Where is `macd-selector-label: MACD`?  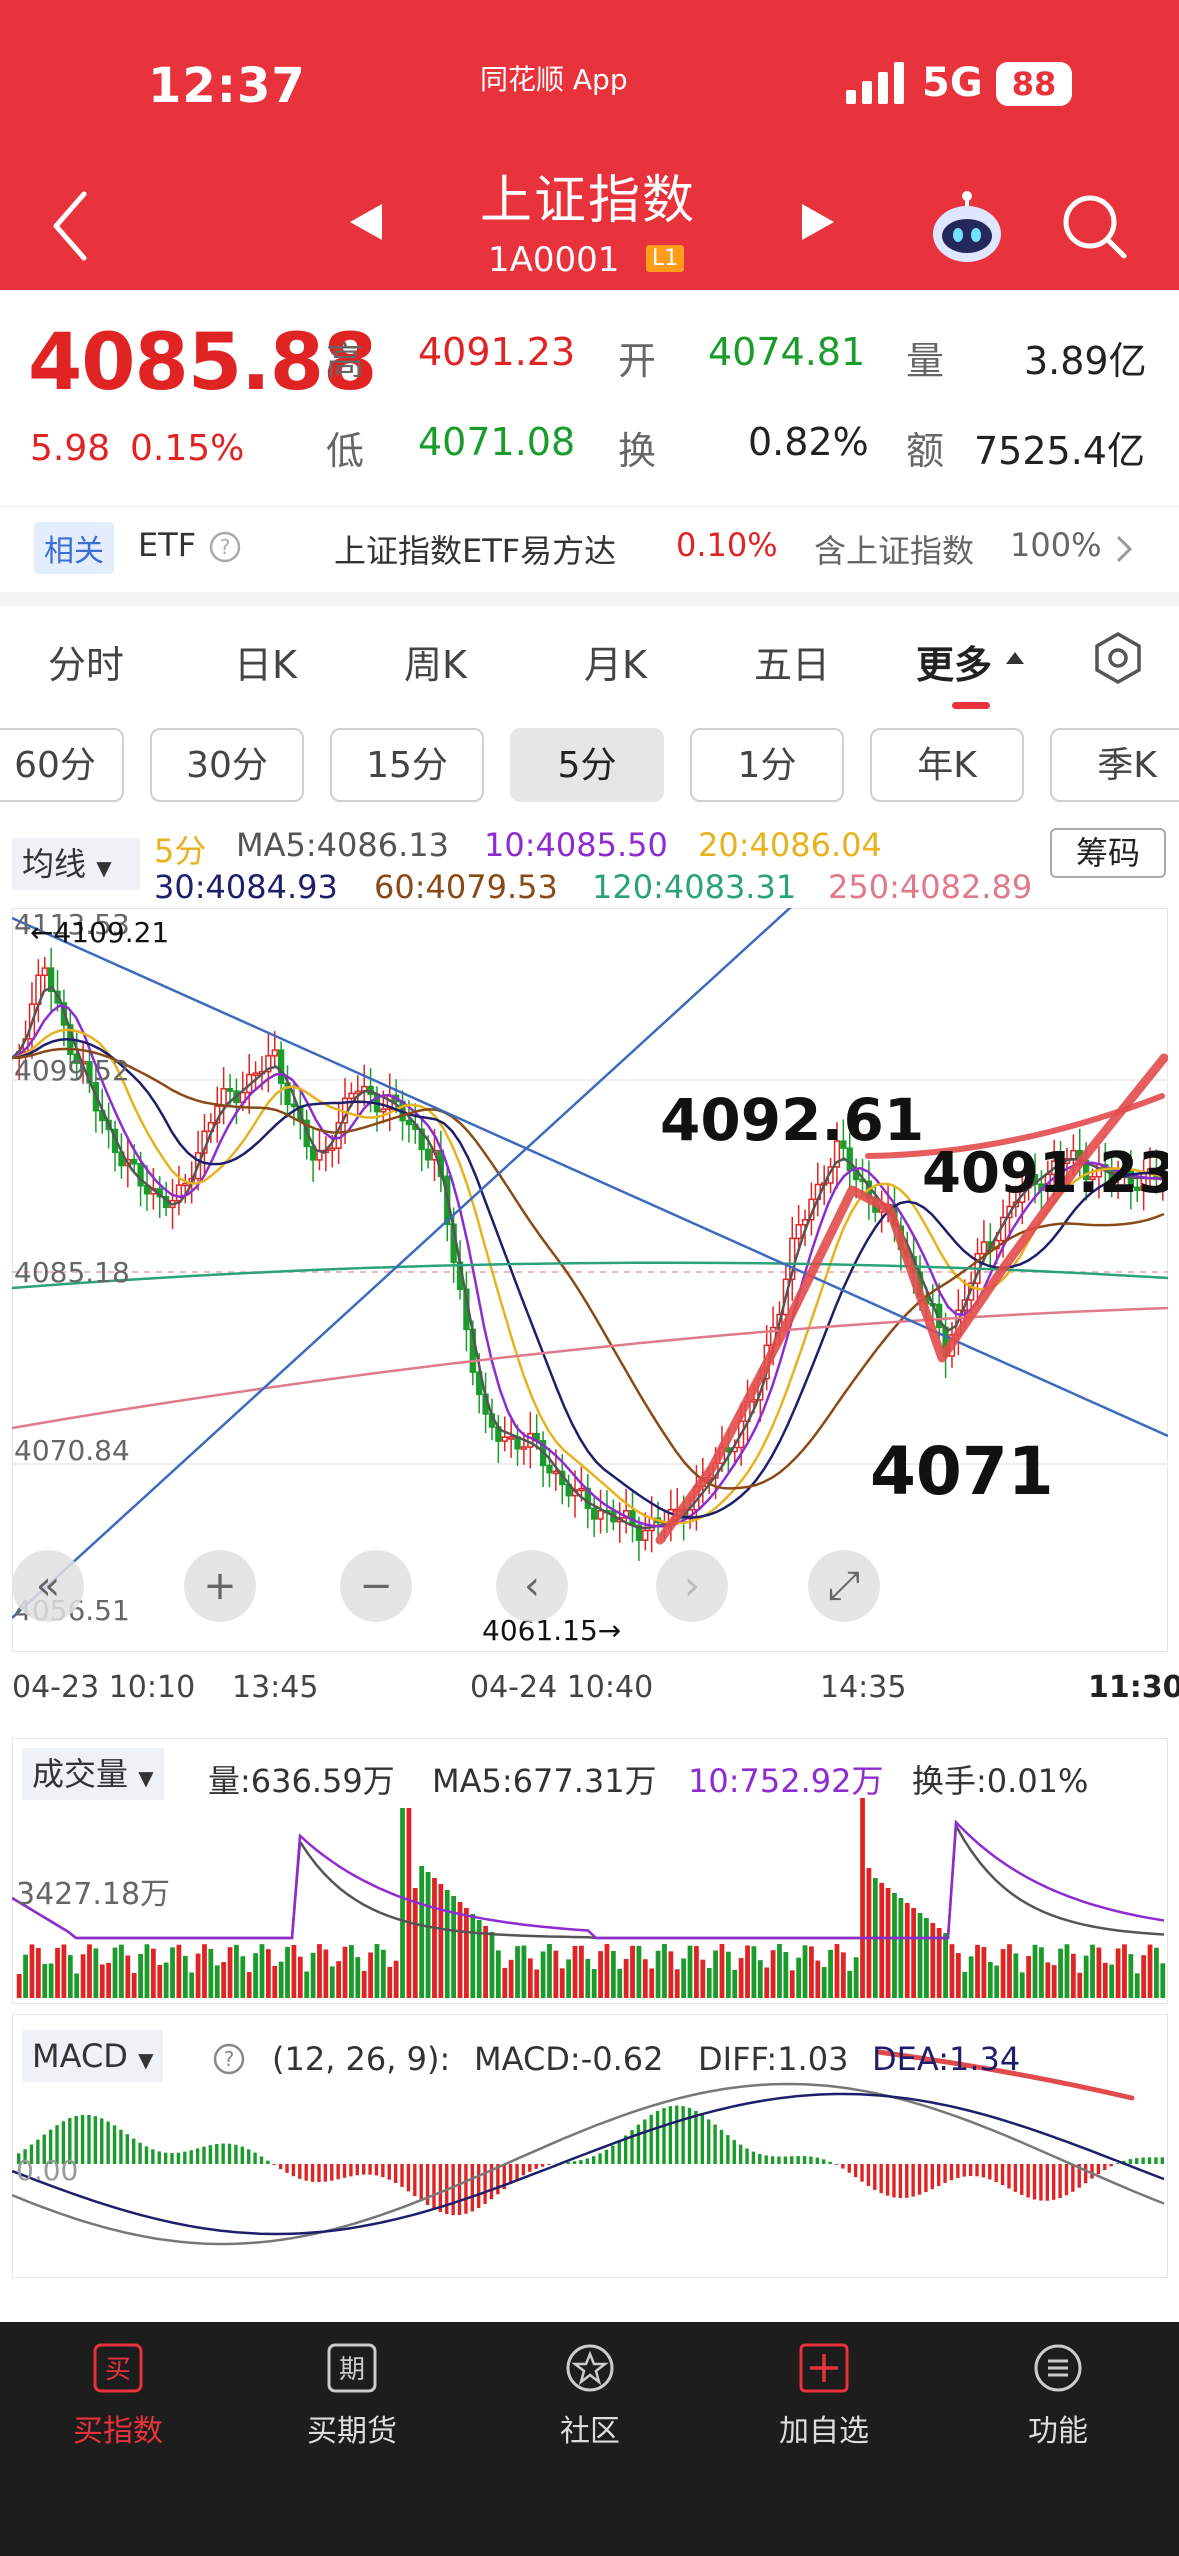
macd-selector-label: MACD is located at coordinates (80, 2056).